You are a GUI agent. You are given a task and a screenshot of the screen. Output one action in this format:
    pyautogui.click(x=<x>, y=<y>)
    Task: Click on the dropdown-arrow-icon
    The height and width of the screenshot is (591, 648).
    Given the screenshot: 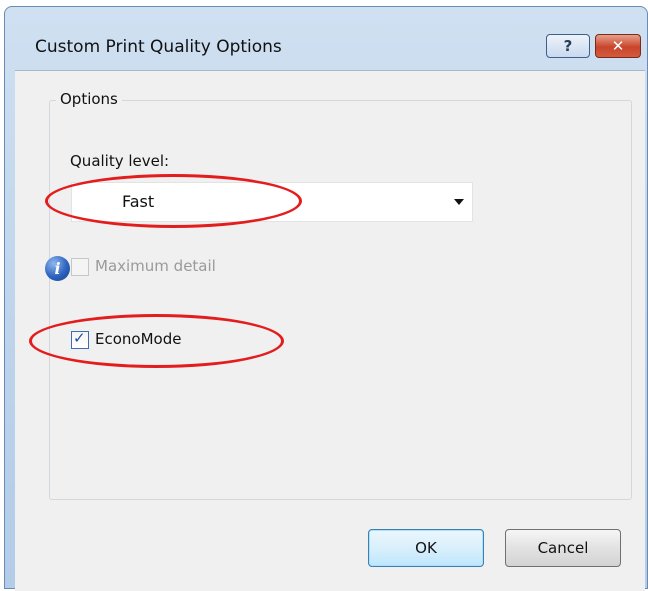 What is the action you would take?
    pyautogui.click(x=459, y=202)
    